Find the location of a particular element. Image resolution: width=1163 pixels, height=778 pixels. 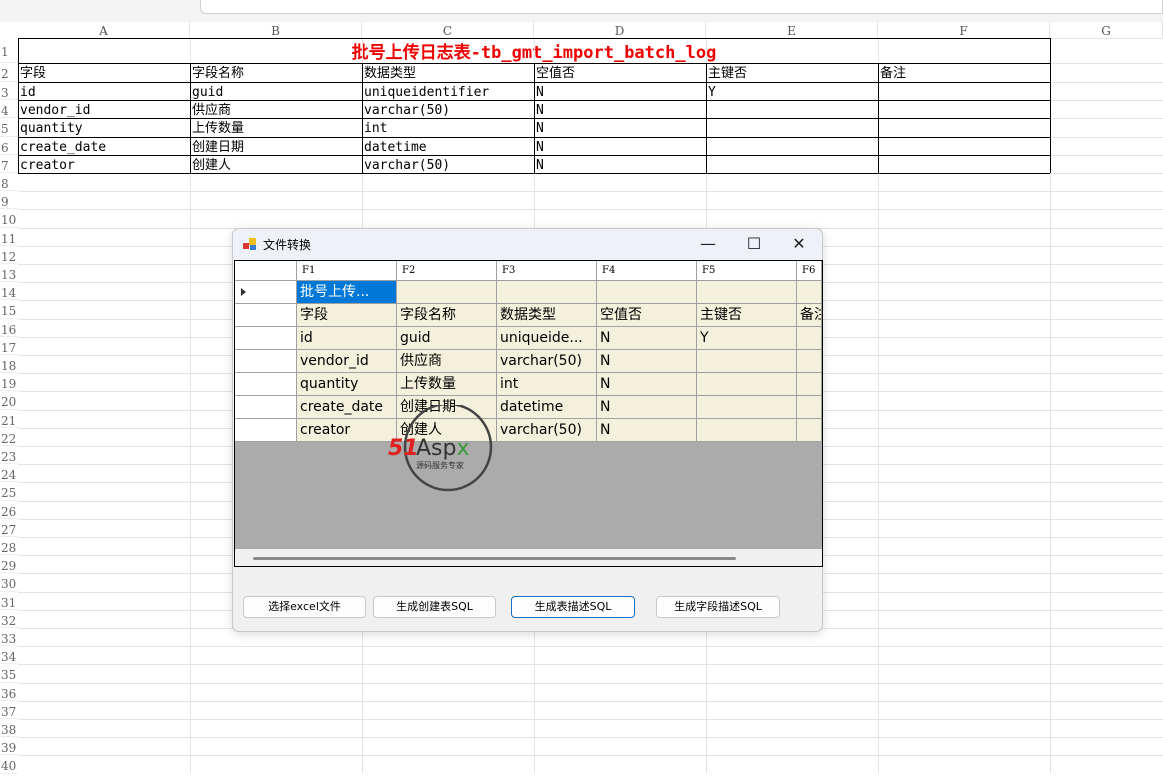

data-cell: id is located at coordinates (104, 91).